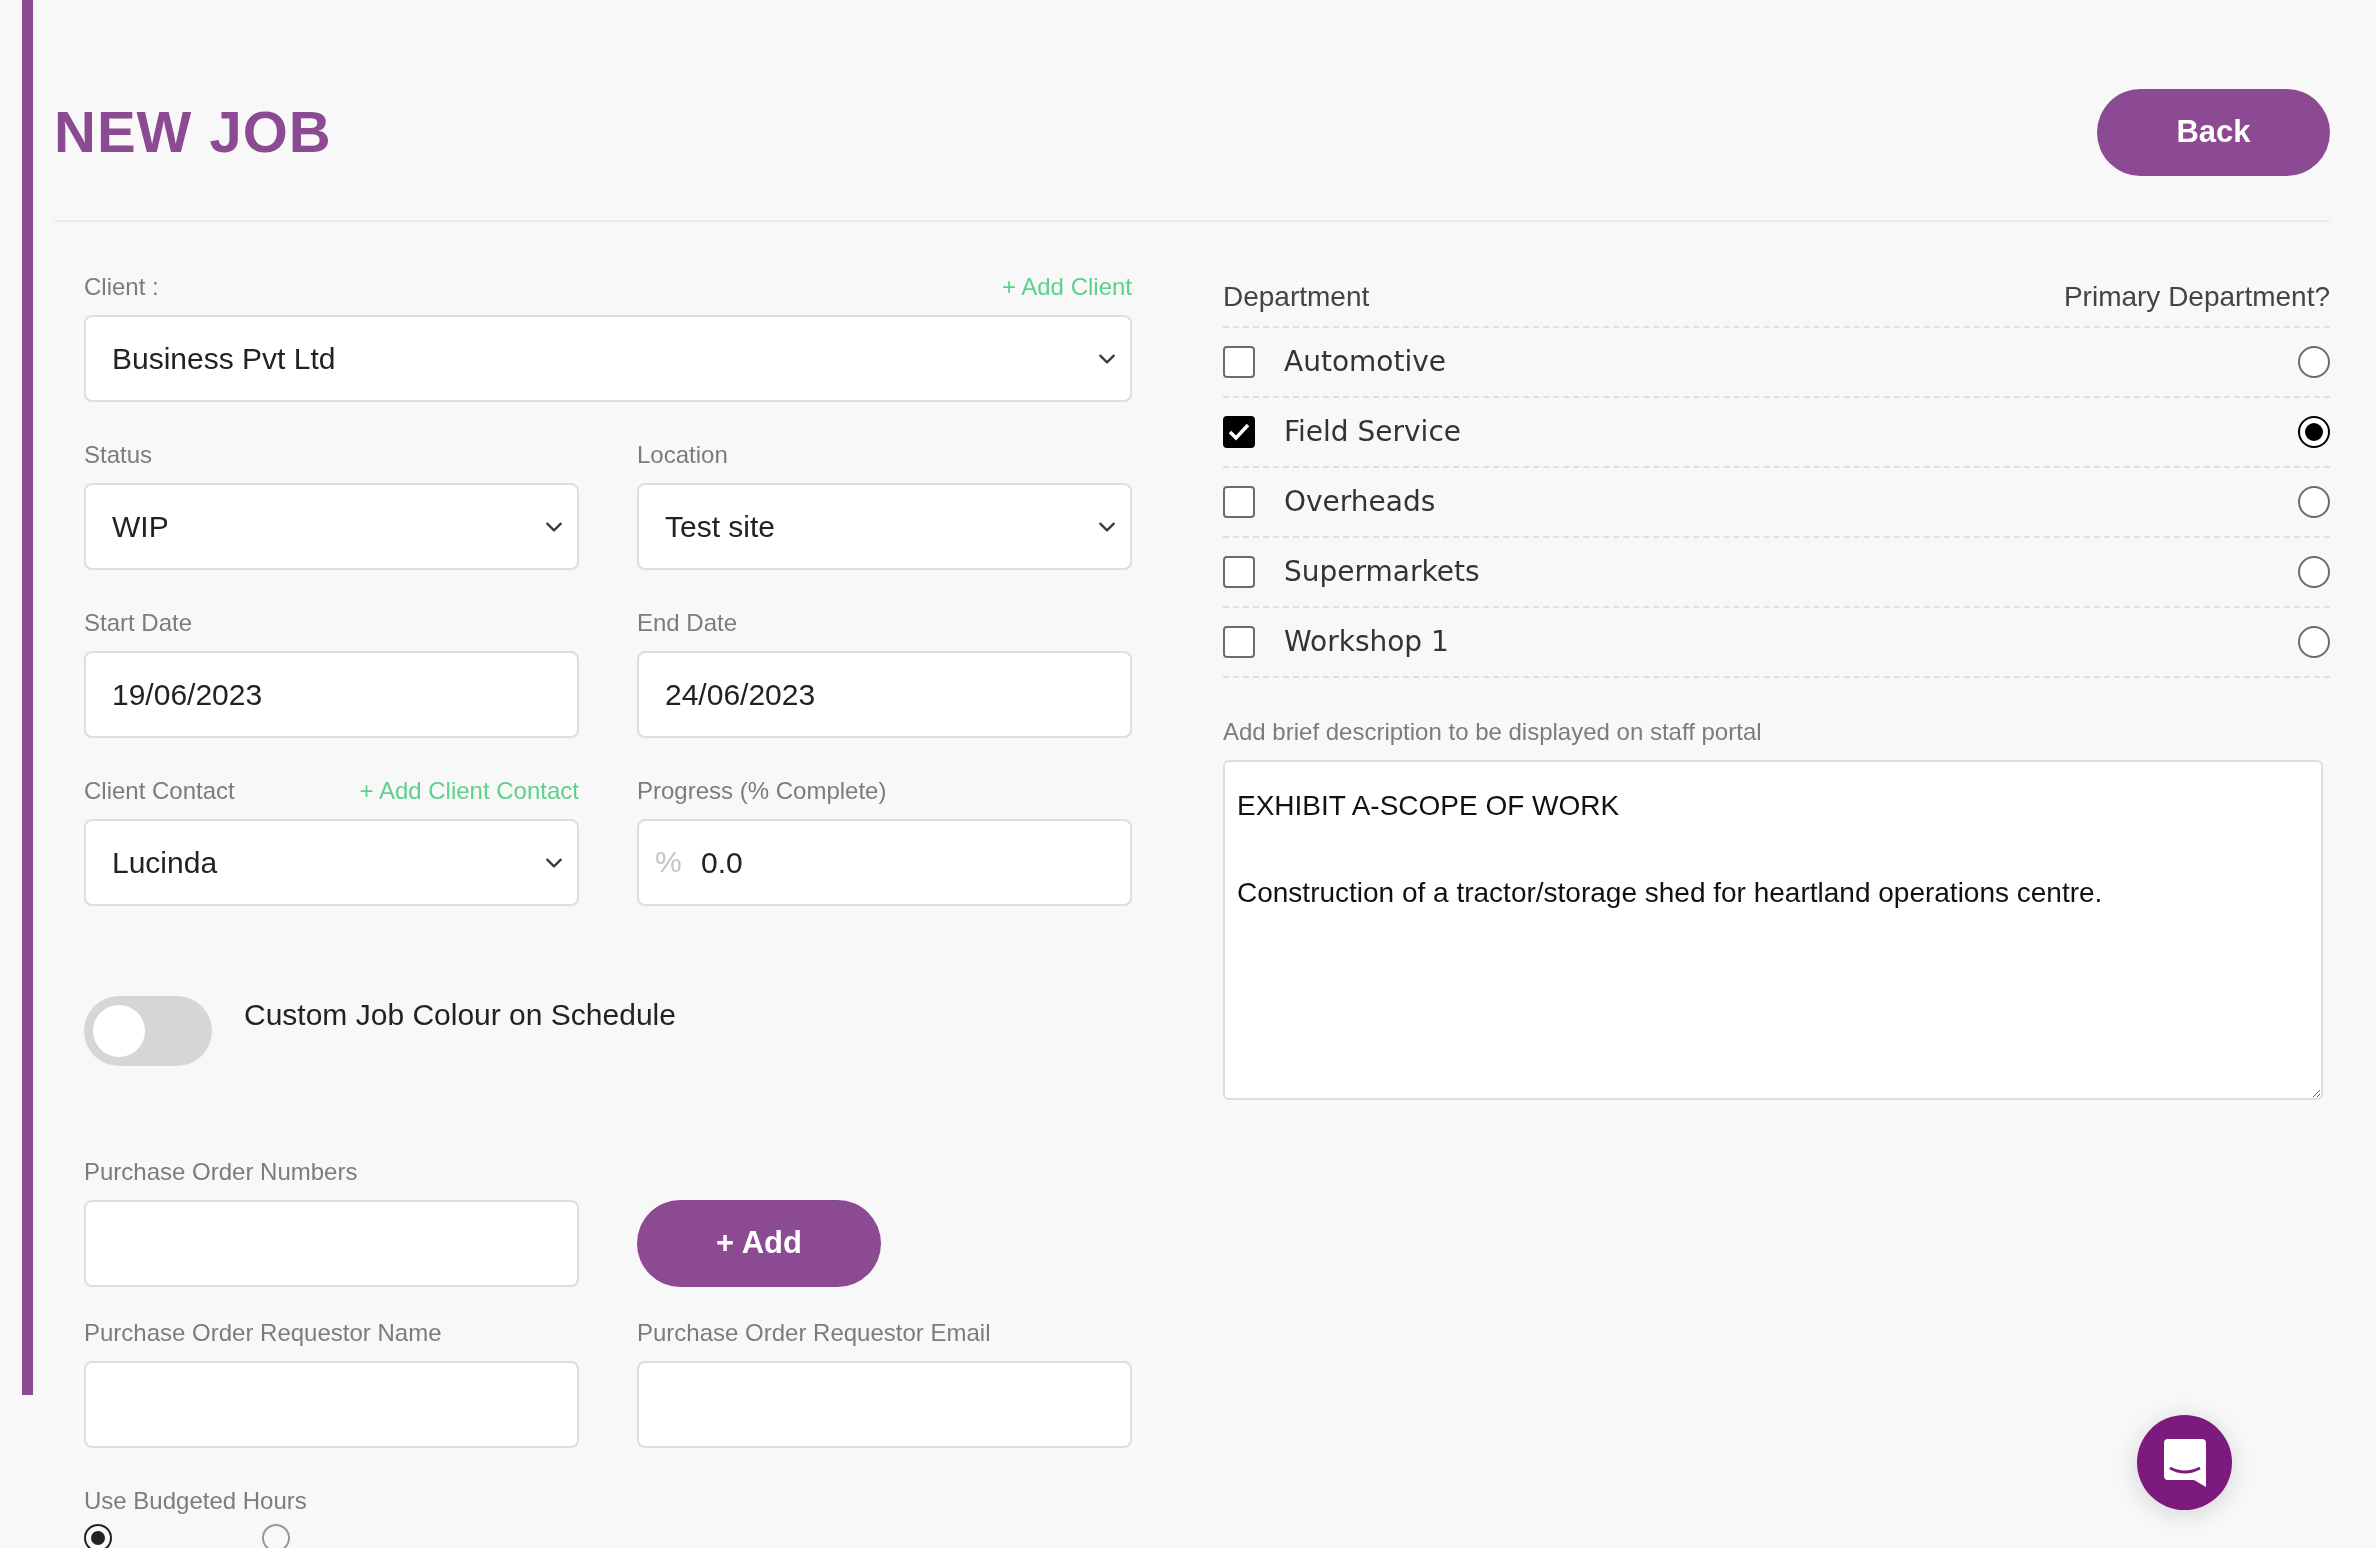  Describe the element at coordinates (1382, 572) in the screenshot. I see `department-name: Supermarkets` at that location.